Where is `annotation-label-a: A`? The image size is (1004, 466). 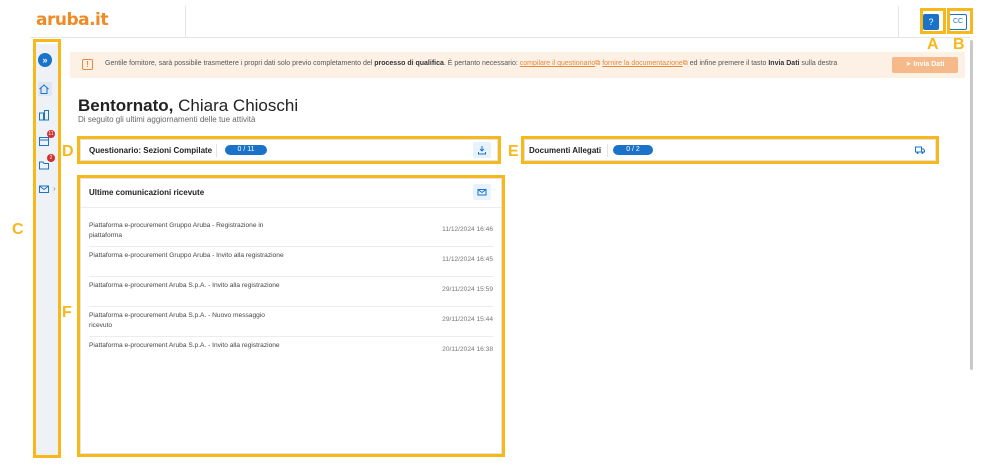
annotation-label-a: A is located at coordinates (933, 44).